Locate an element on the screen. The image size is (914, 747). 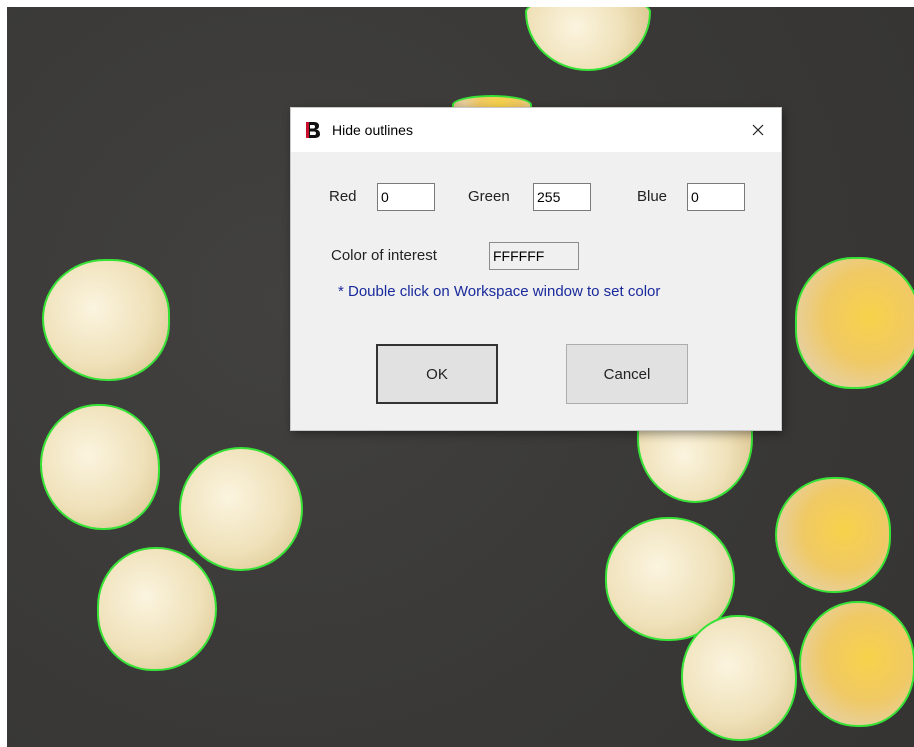
app-logo-icon is located at coordinates (313, 130).